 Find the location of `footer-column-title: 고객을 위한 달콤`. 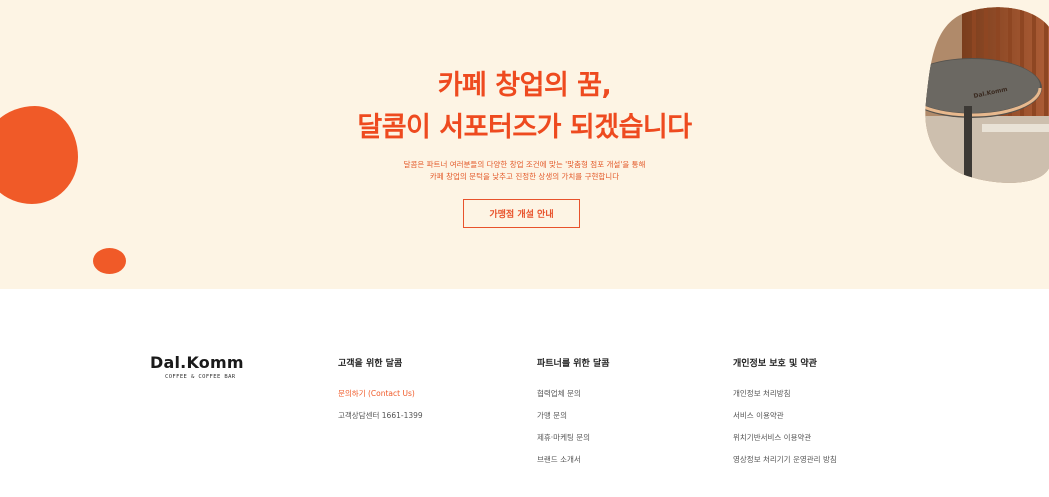

footer-column-title: 고객을 위한 달콤 is located at coordinates (370, 364).